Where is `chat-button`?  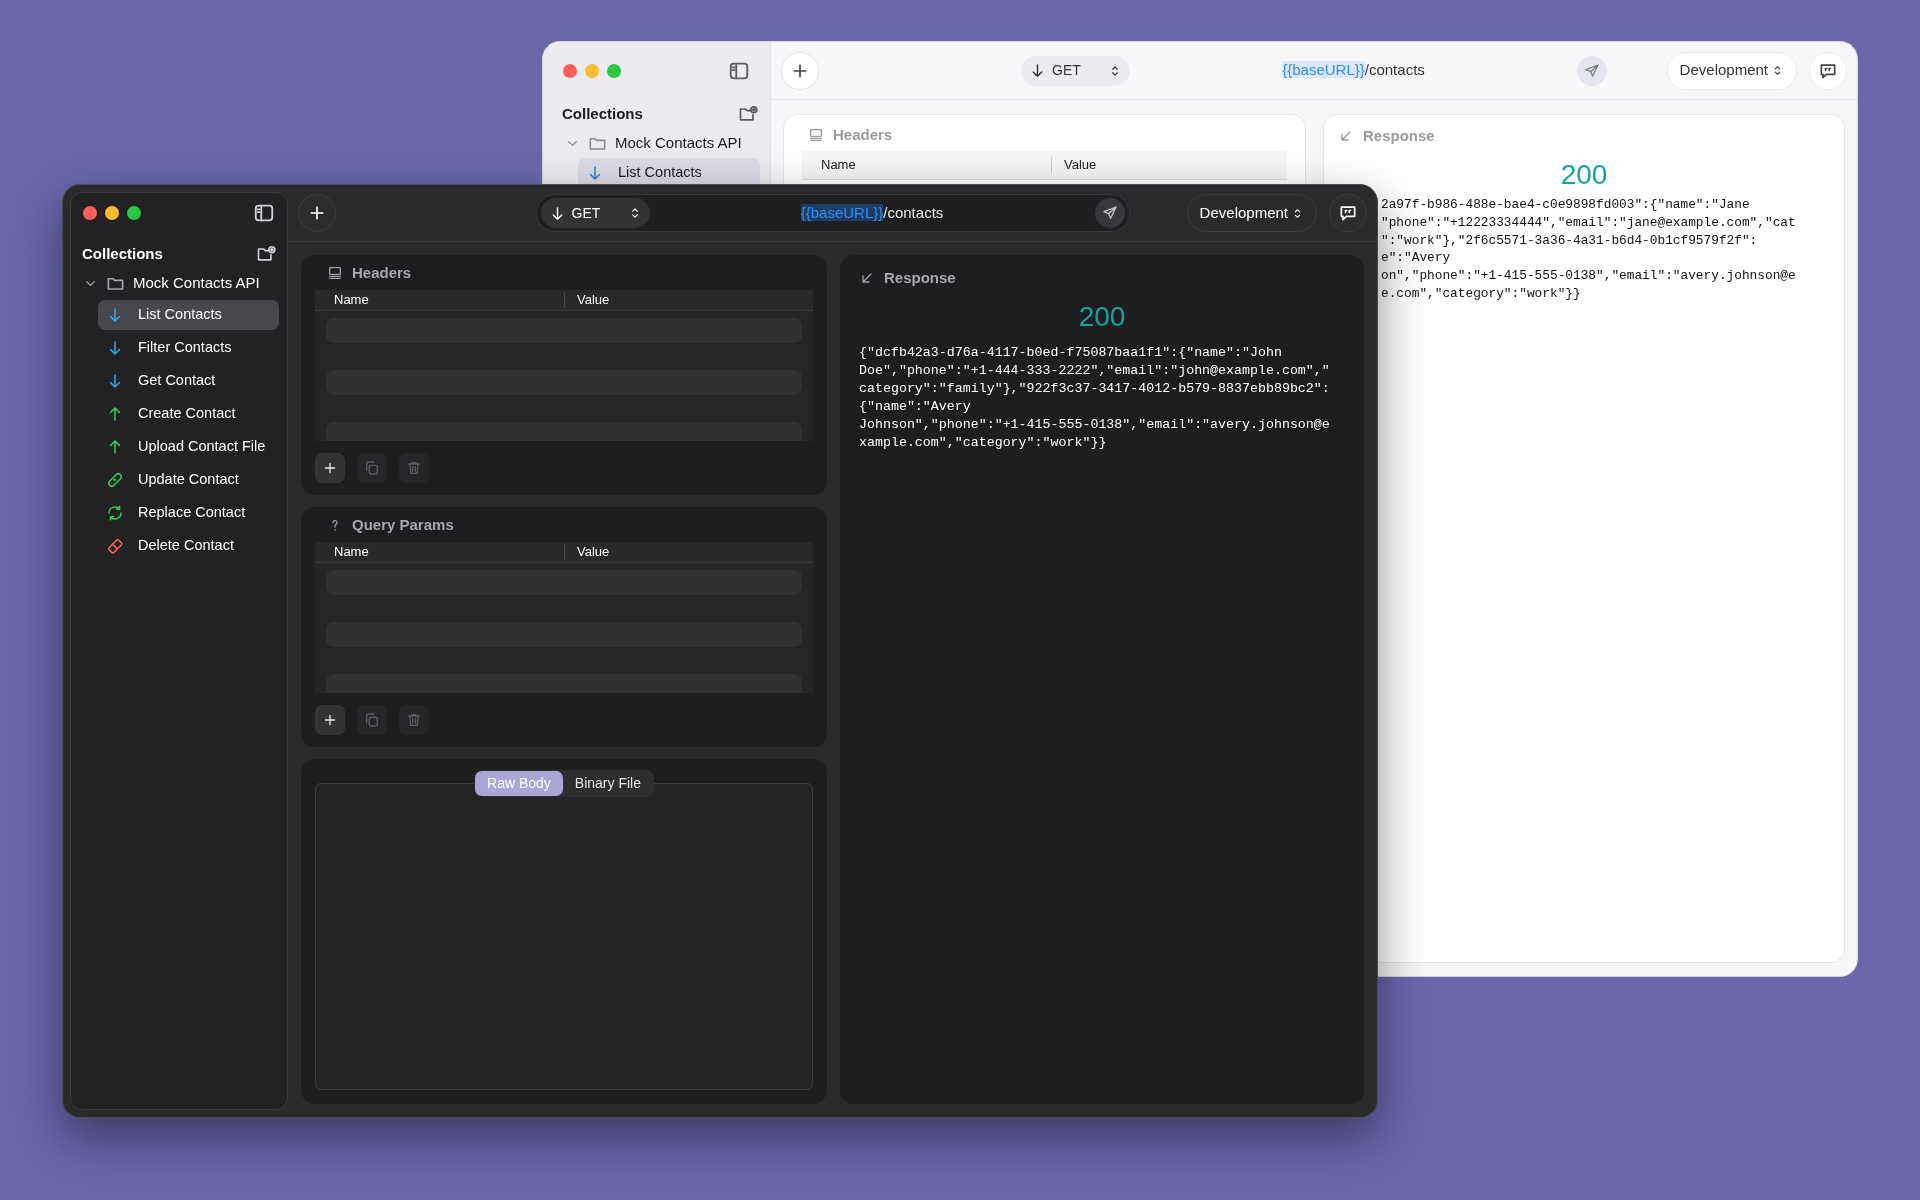 chat-button is located at coordinates (1348, 213).